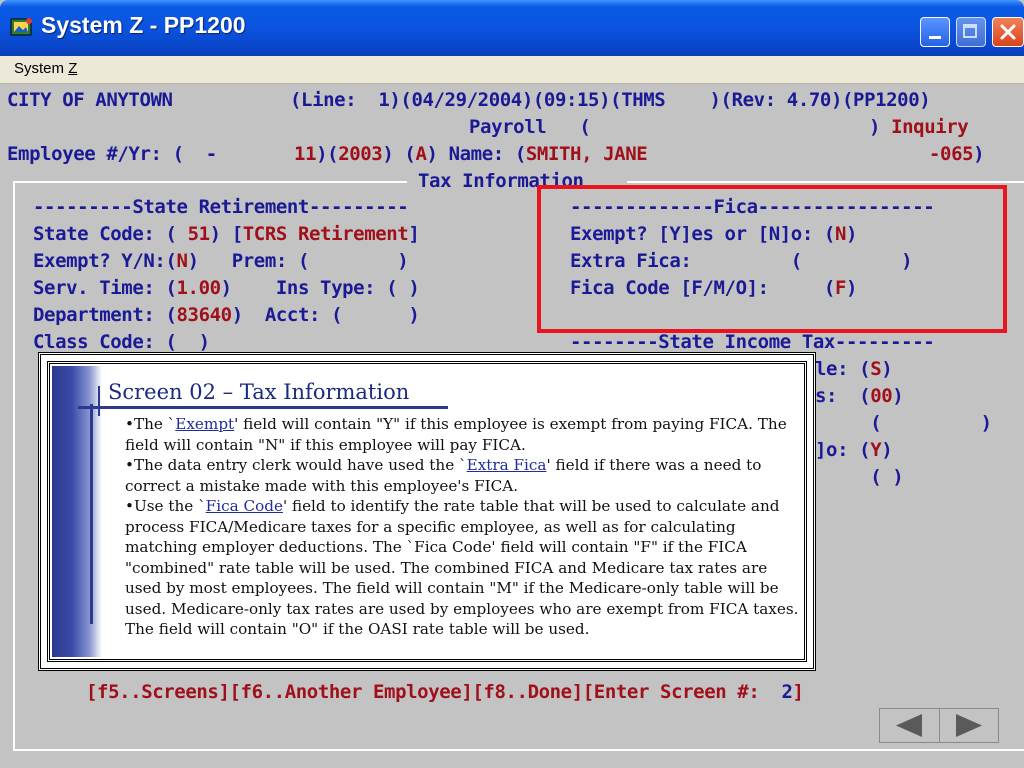  What do you see at coordinates (854, 450) in the screenshot?
I see `sit-row-4: ]o: (Y)` at bounding box center [854, 450].